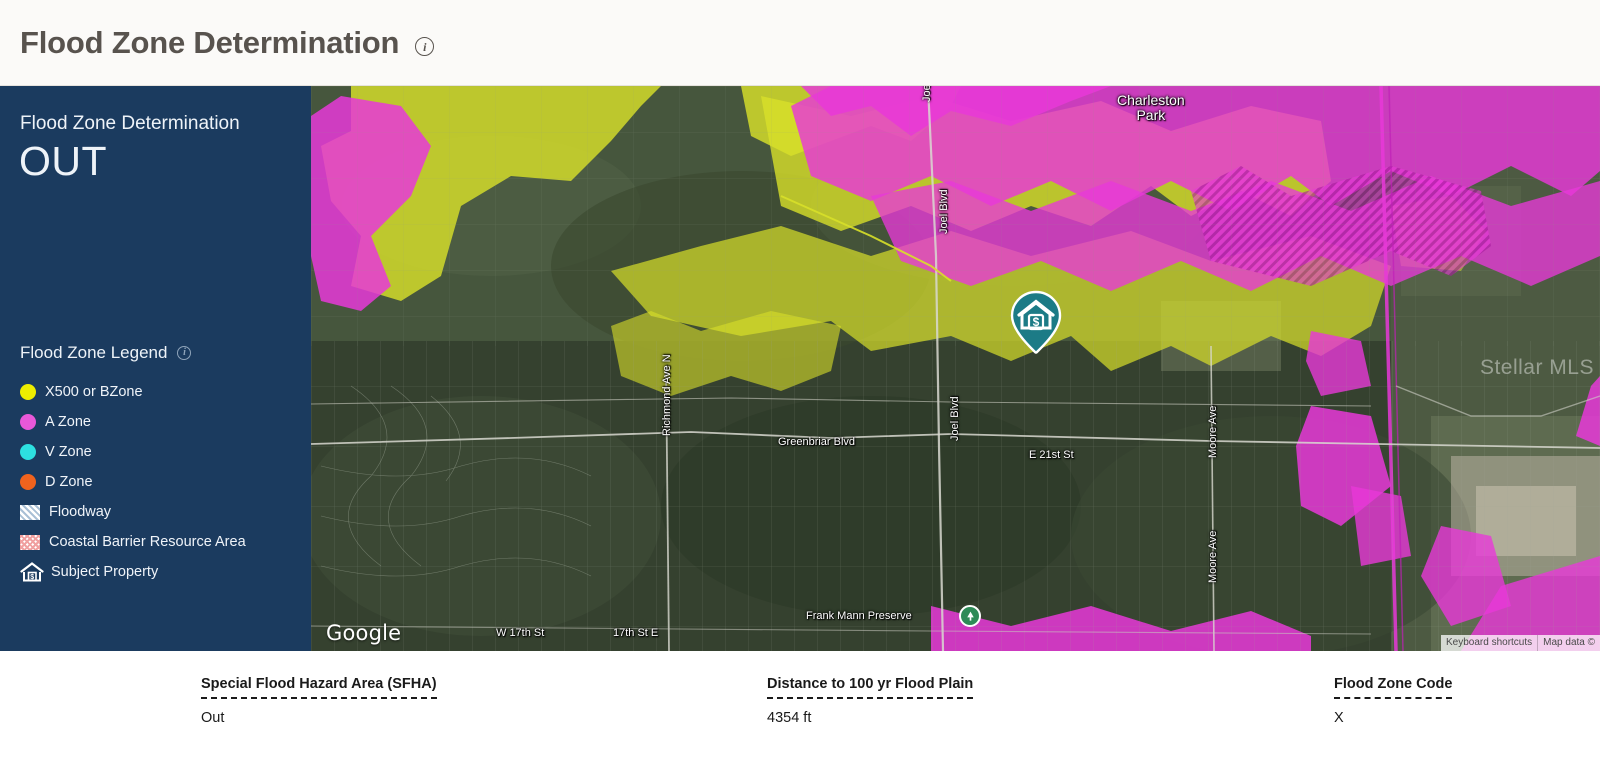 Image resolution: width=1600 pixels, height=771 pixels. Describe the element at coordinates (28, 422) in the screenshot. I see `legend-swatch-a-zone` at that location.